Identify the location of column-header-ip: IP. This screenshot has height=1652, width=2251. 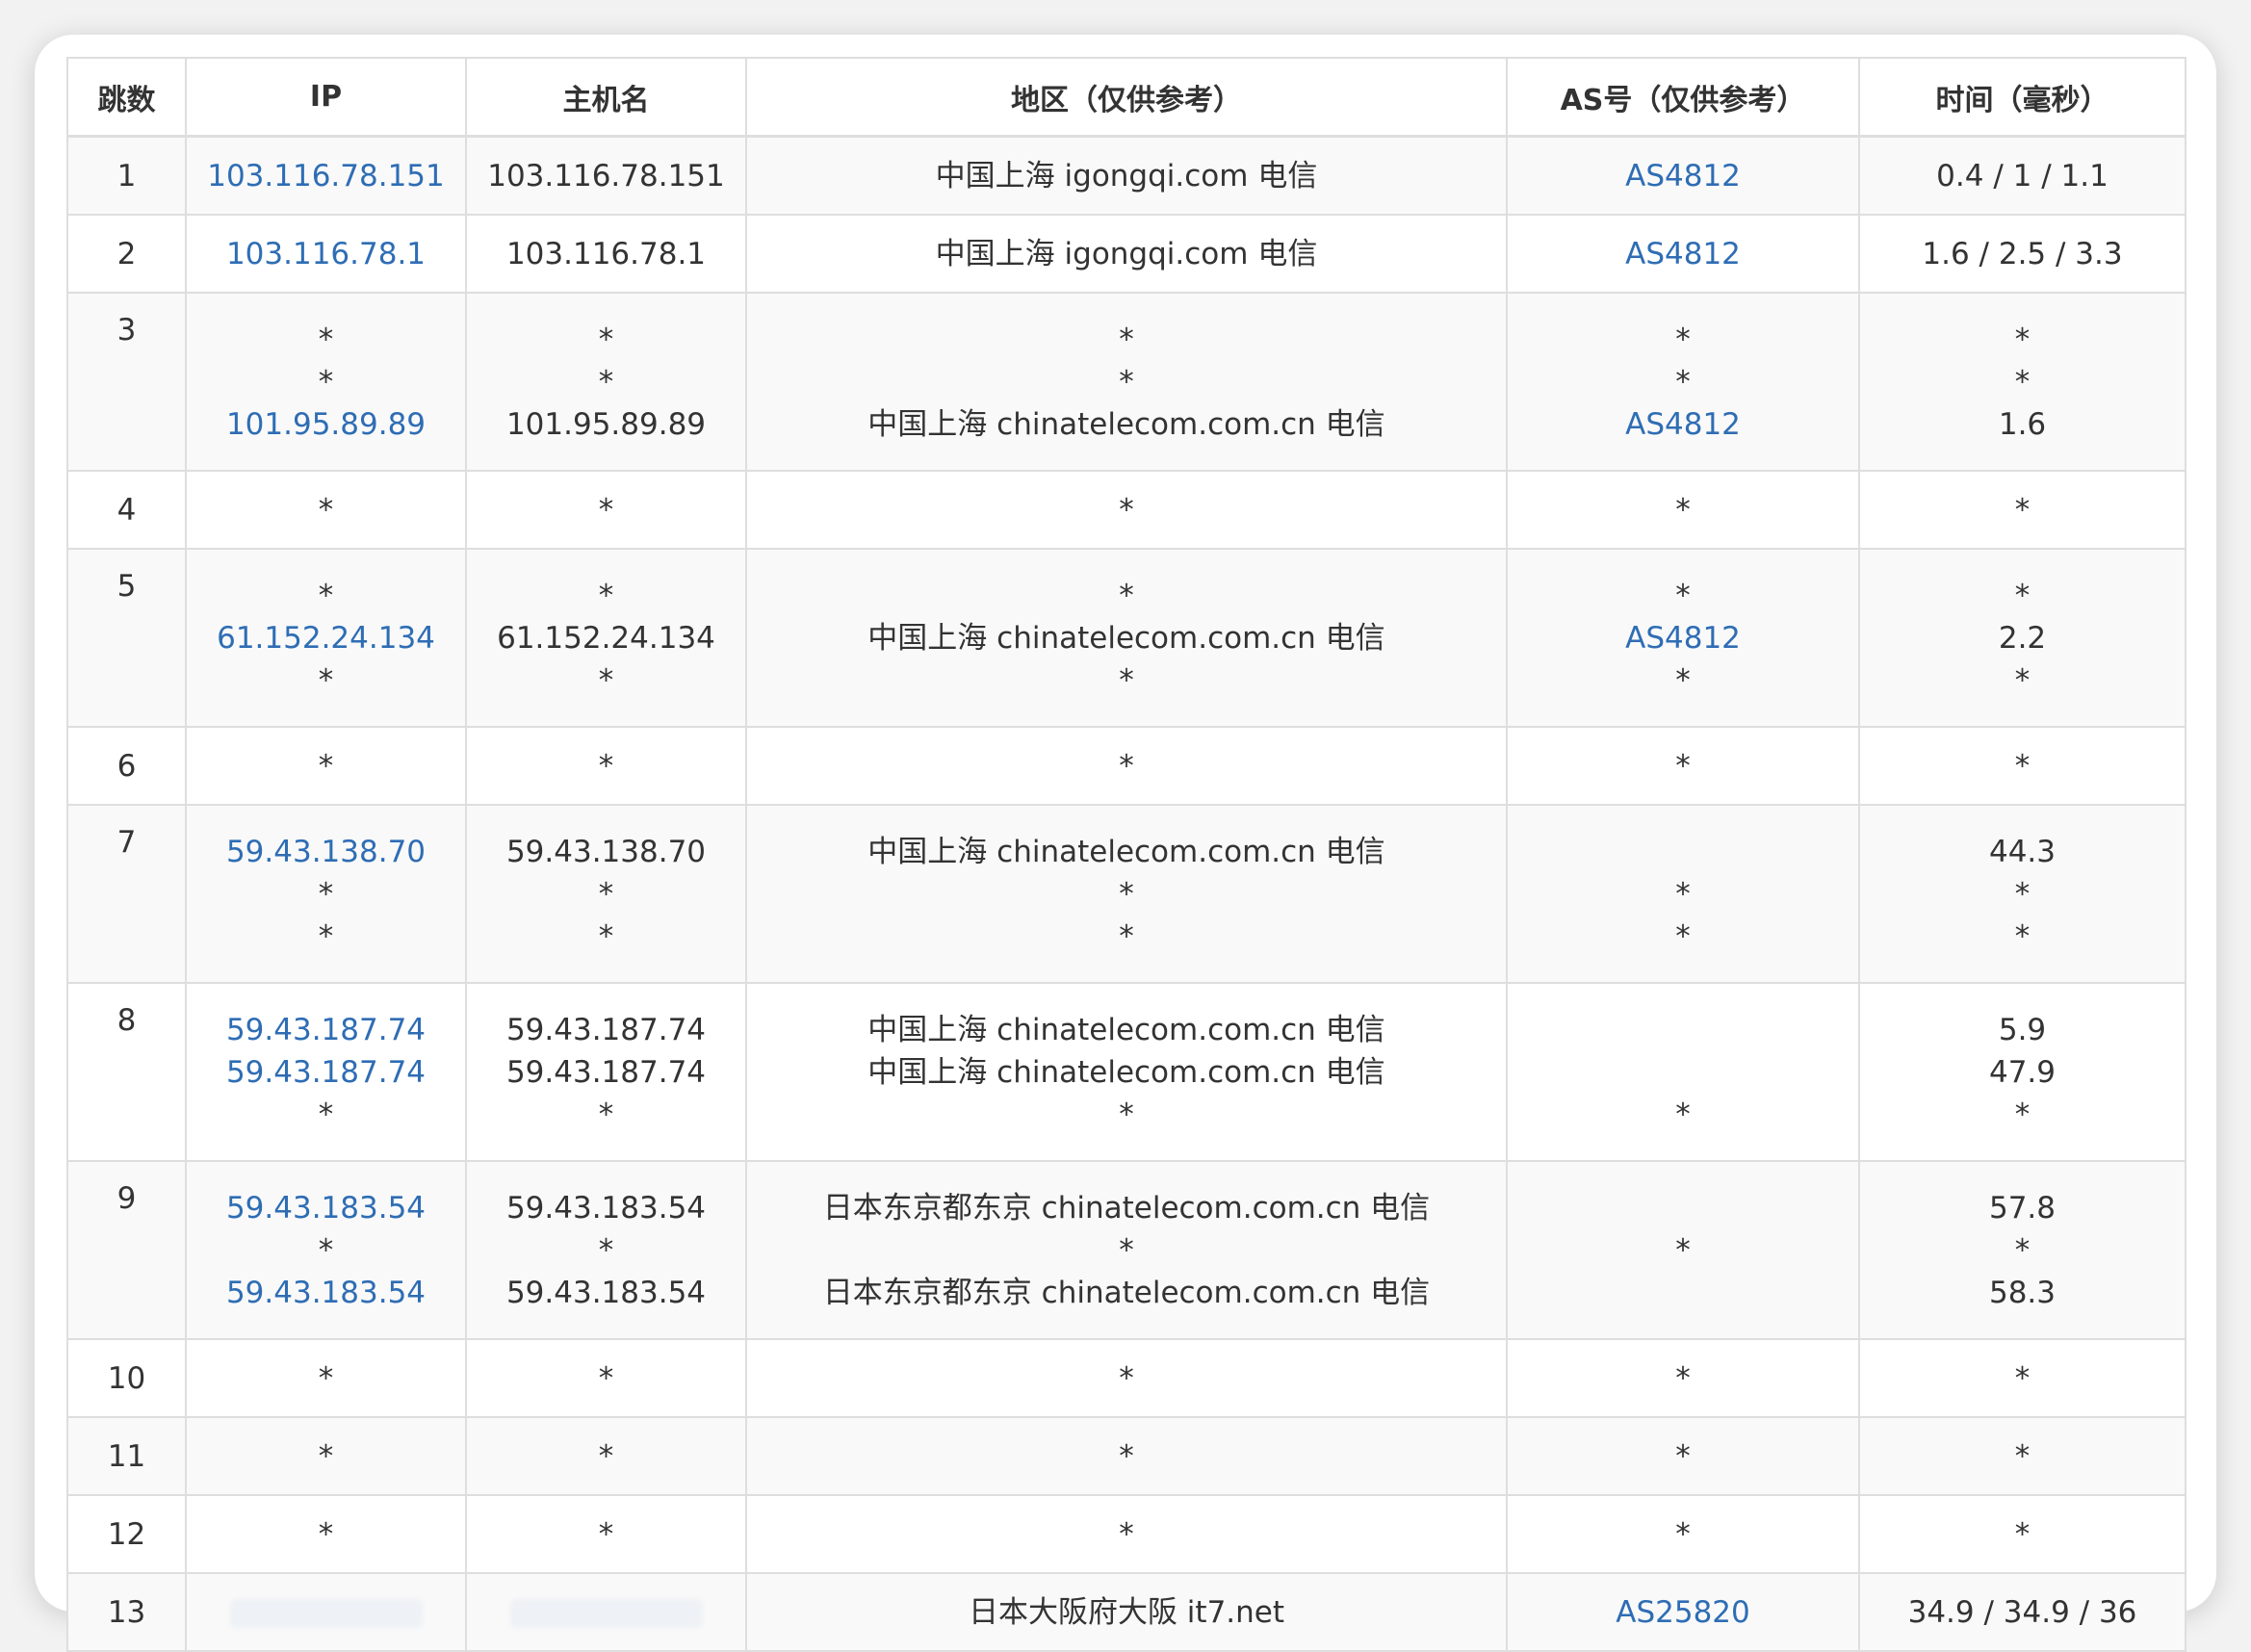
(326, 97).